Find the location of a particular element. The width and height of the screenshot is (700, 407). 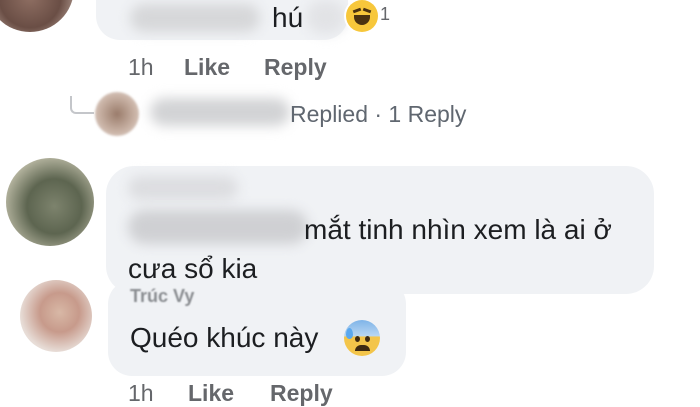

comment-author: Trúc Vy is located at coordinates (162, 296).